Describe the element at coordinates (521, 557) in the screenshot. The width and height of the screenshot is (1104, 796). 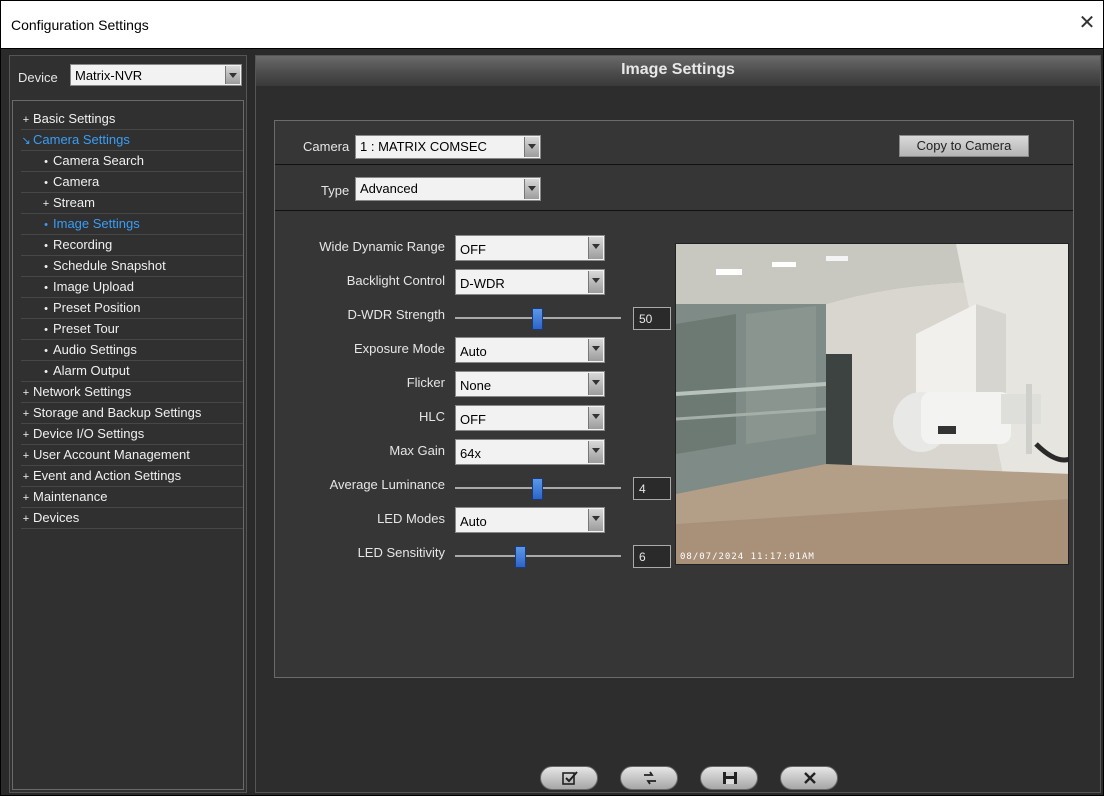
I see `led-sensitivity-slider-thumb` at that location.